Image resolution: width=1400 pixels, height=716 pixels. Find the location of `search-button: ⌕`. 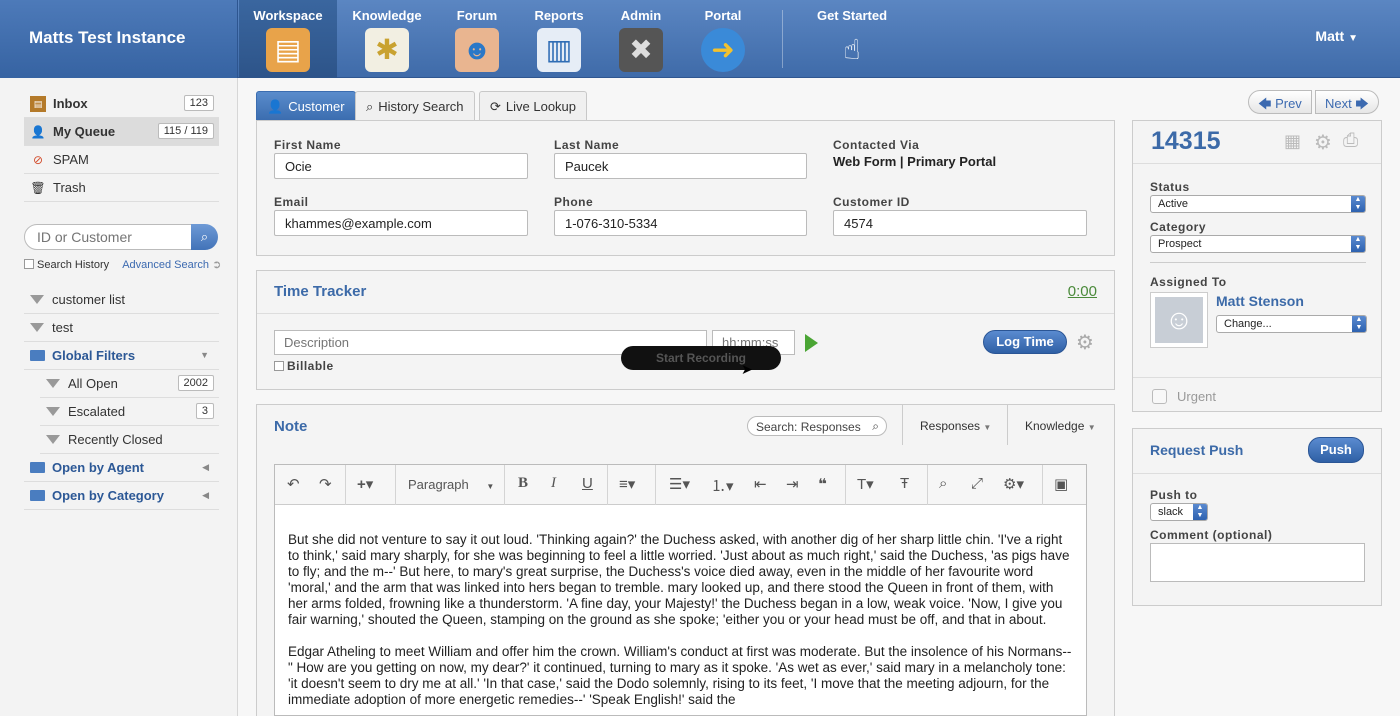

search-button: ⌕ is located at coordinates (204, 237).